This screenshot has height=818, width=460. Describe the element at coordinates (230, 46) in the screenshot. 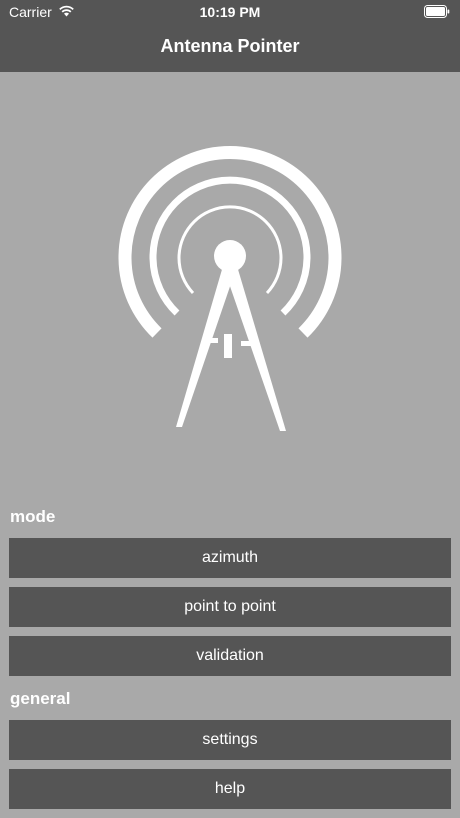

I see `nav-title: Antenna Pointer` at that location.